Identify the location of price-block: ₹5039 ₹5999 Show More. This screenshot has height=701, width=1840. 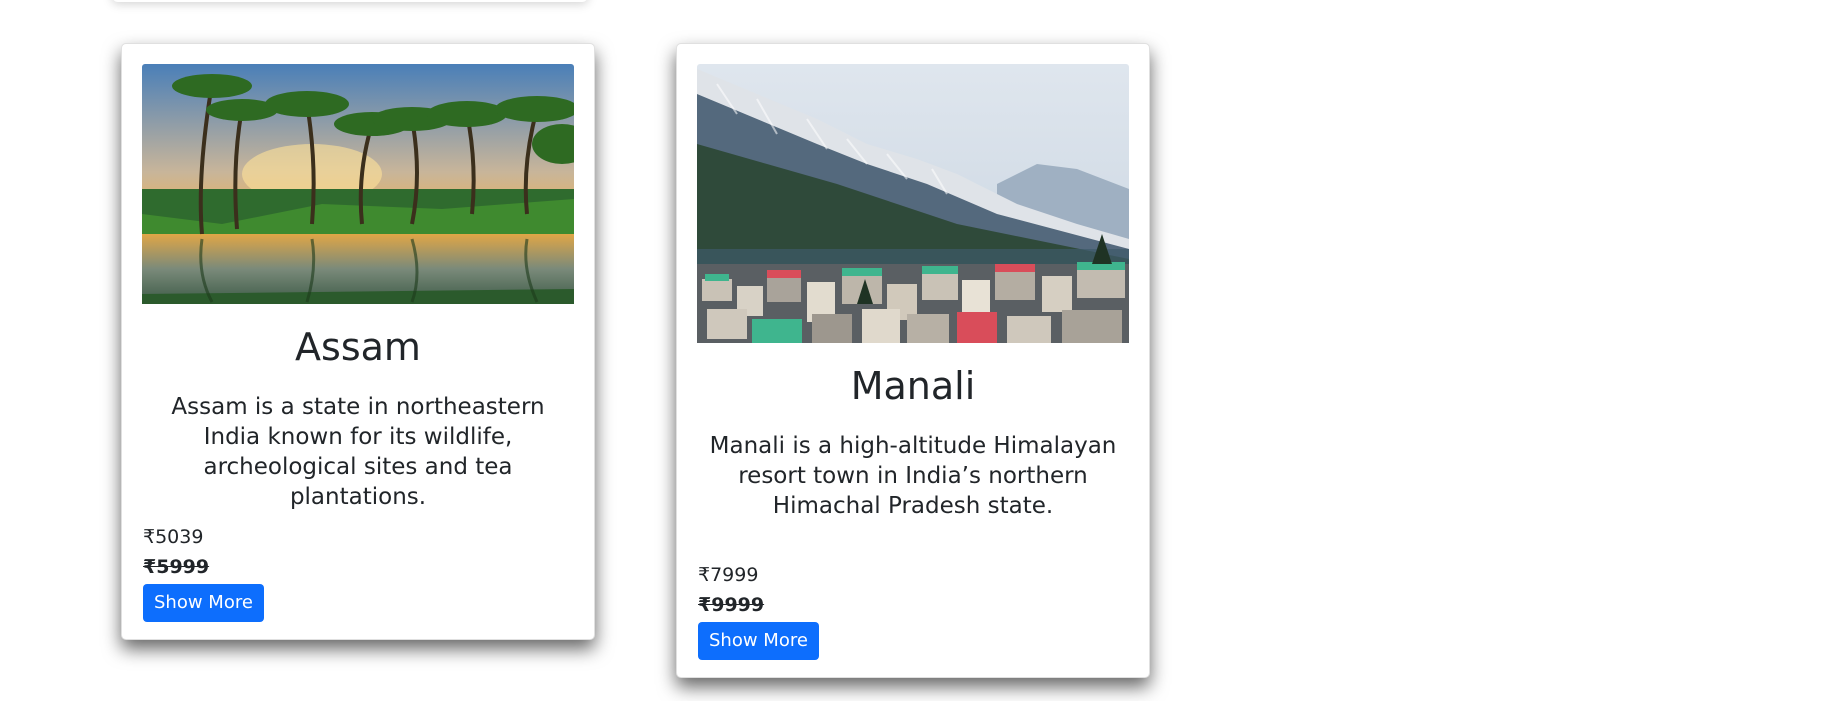
(203, 572).